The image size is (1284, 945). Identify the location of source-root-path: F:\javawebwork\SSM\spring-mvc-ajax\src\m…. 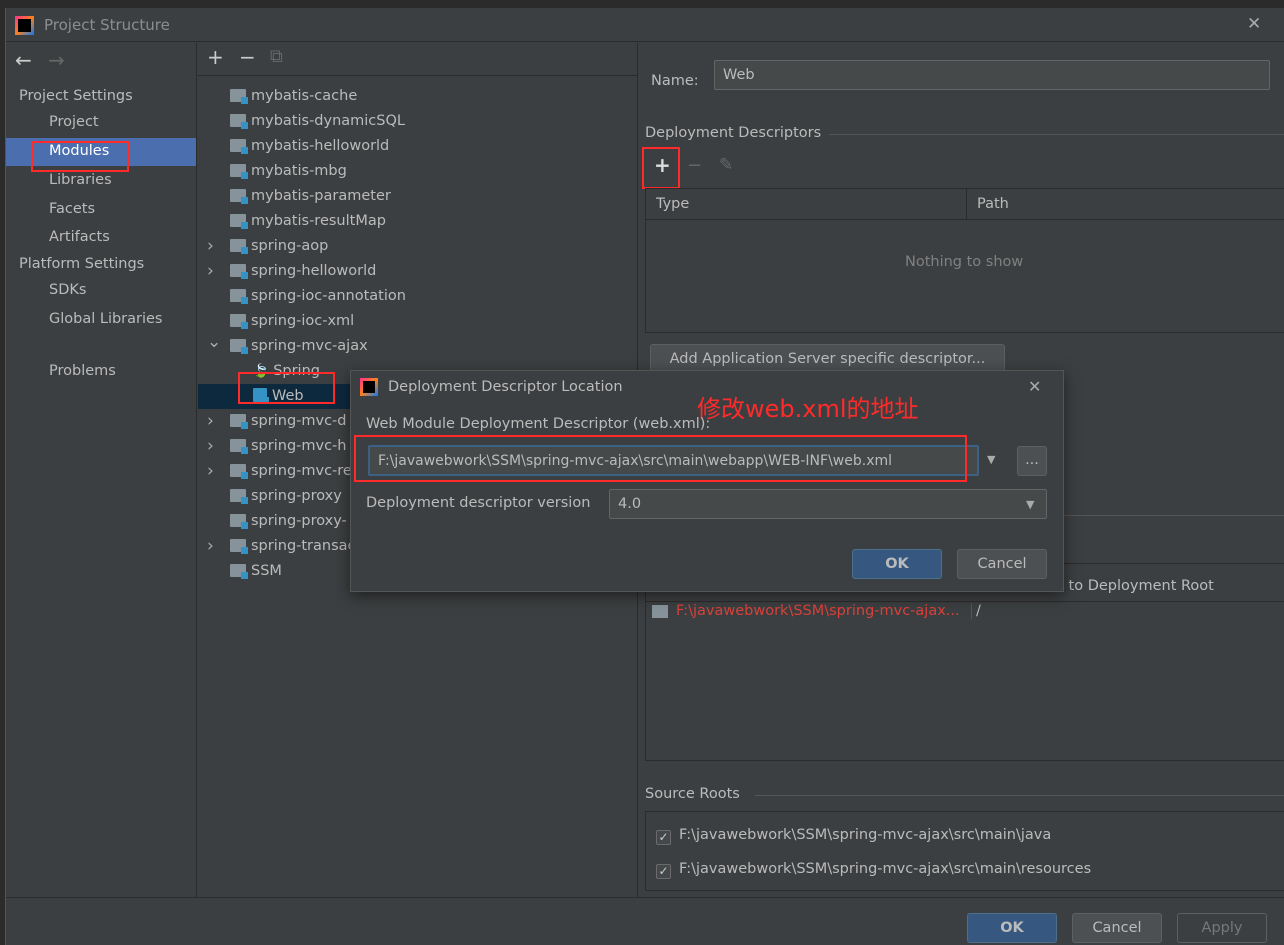
(865, 835).